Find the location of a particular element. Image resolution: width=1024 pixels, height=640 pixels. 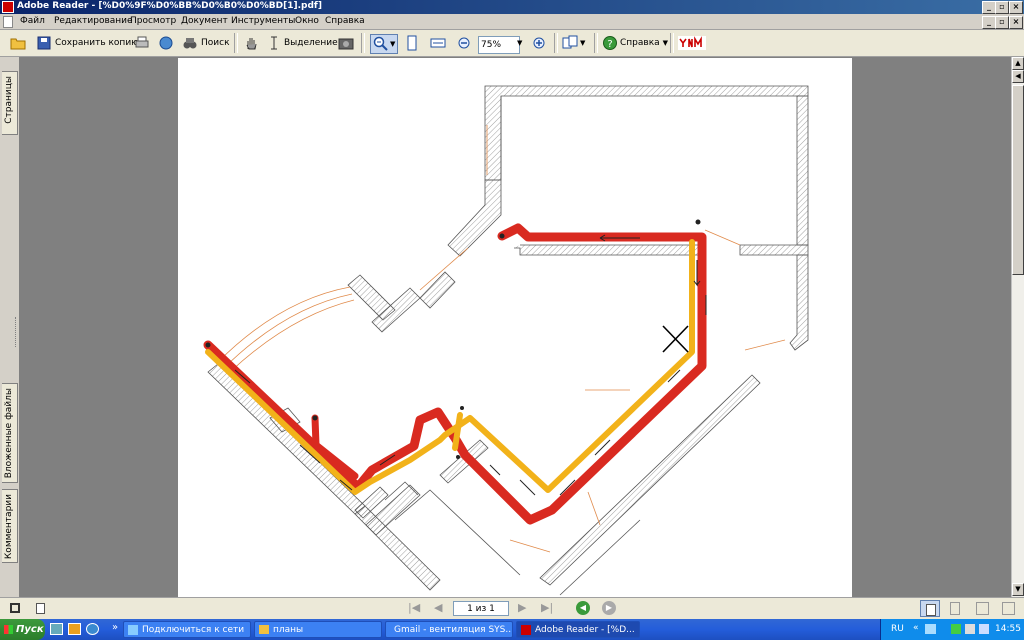

scroll-up-button: ▲ is located at coordinates (1018, 63).